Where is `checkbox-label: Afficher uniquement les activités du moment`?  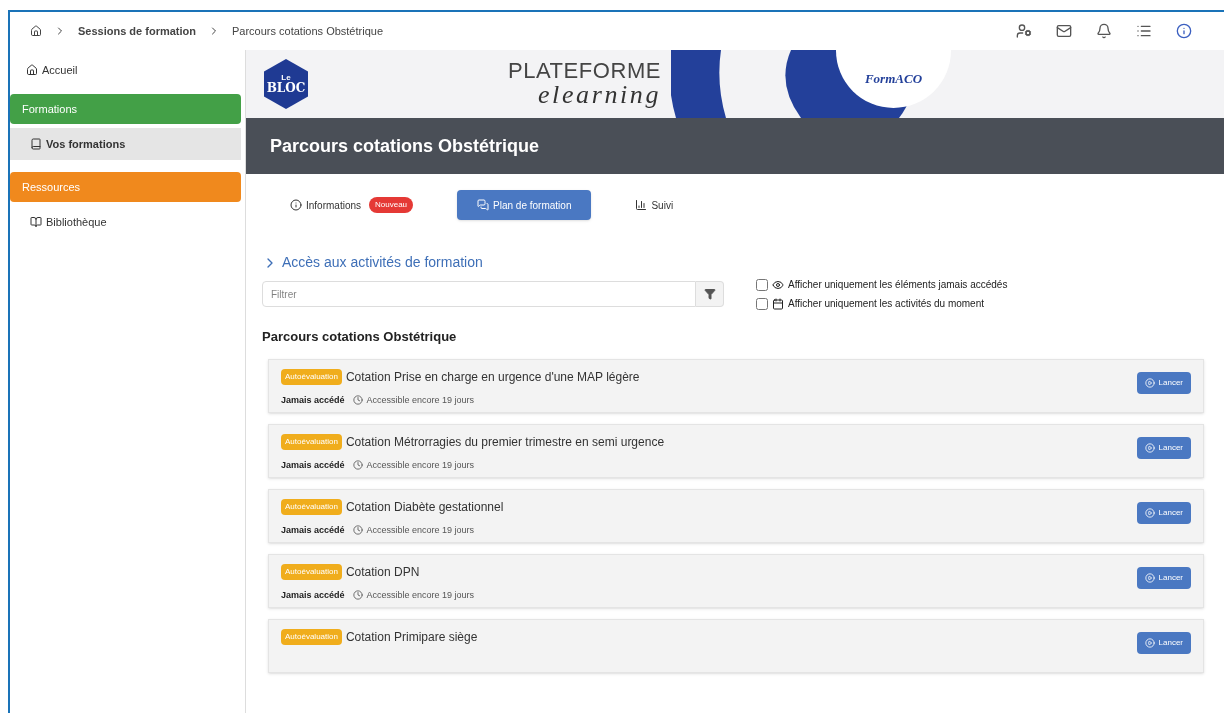
checkbox-label: Afficher uniquement les activités du moment is located at coordinates (886, 304).